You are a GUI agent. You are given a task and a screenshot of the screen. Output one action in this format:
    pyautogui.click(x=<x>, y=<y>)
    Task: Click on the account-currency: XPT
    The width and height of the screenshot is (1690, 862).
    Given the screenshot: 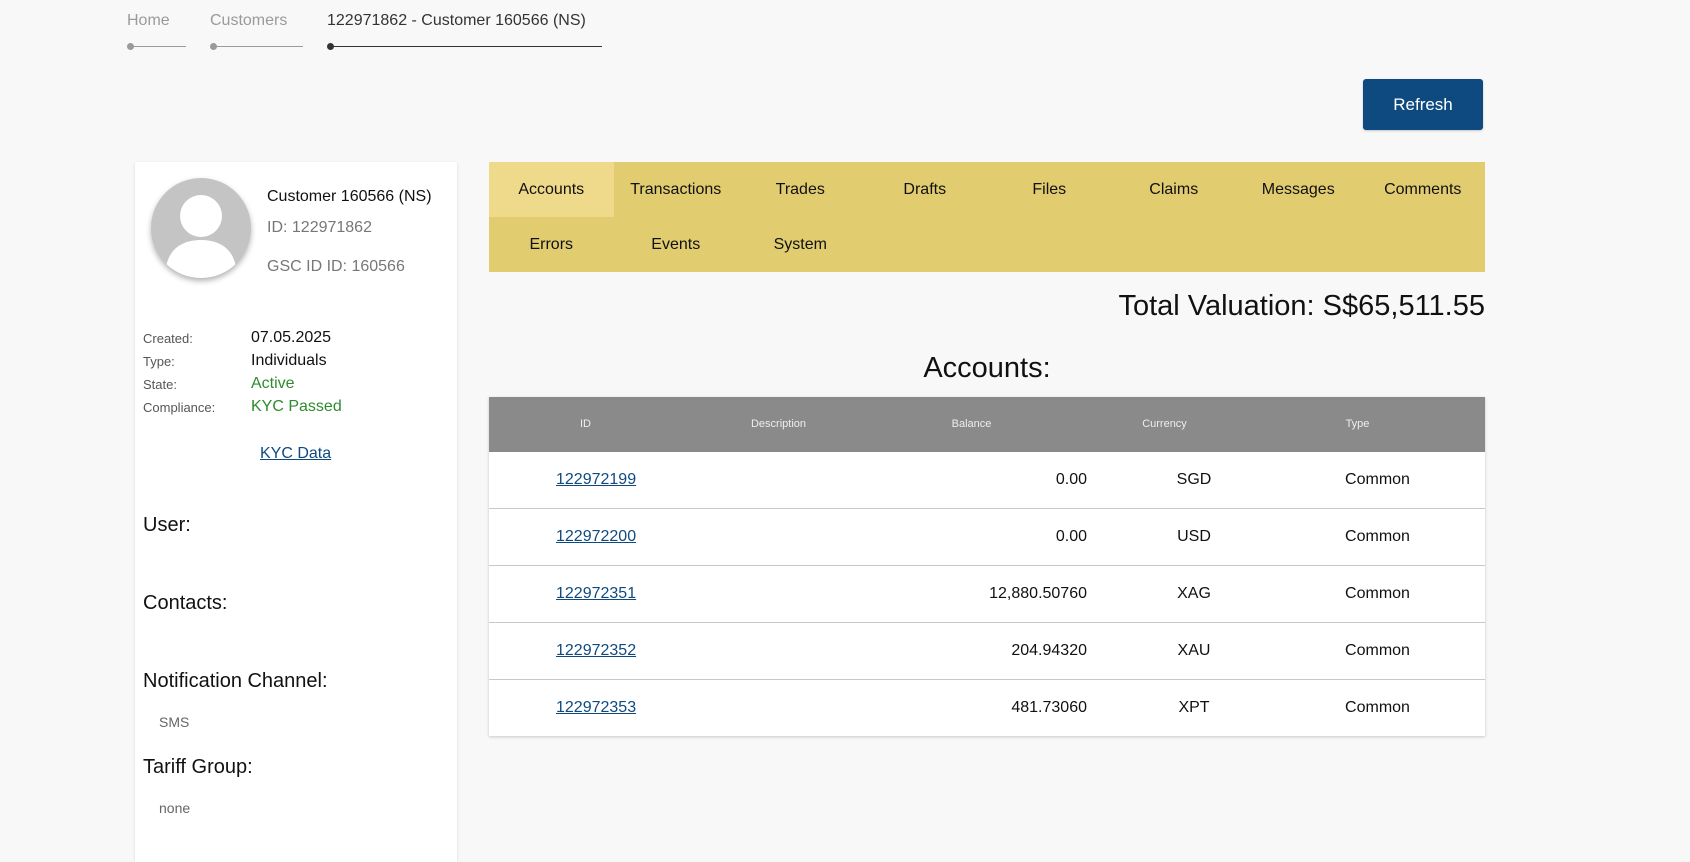 What is the action you would take?
    pyautogui.click(x=1194, y=707)
    